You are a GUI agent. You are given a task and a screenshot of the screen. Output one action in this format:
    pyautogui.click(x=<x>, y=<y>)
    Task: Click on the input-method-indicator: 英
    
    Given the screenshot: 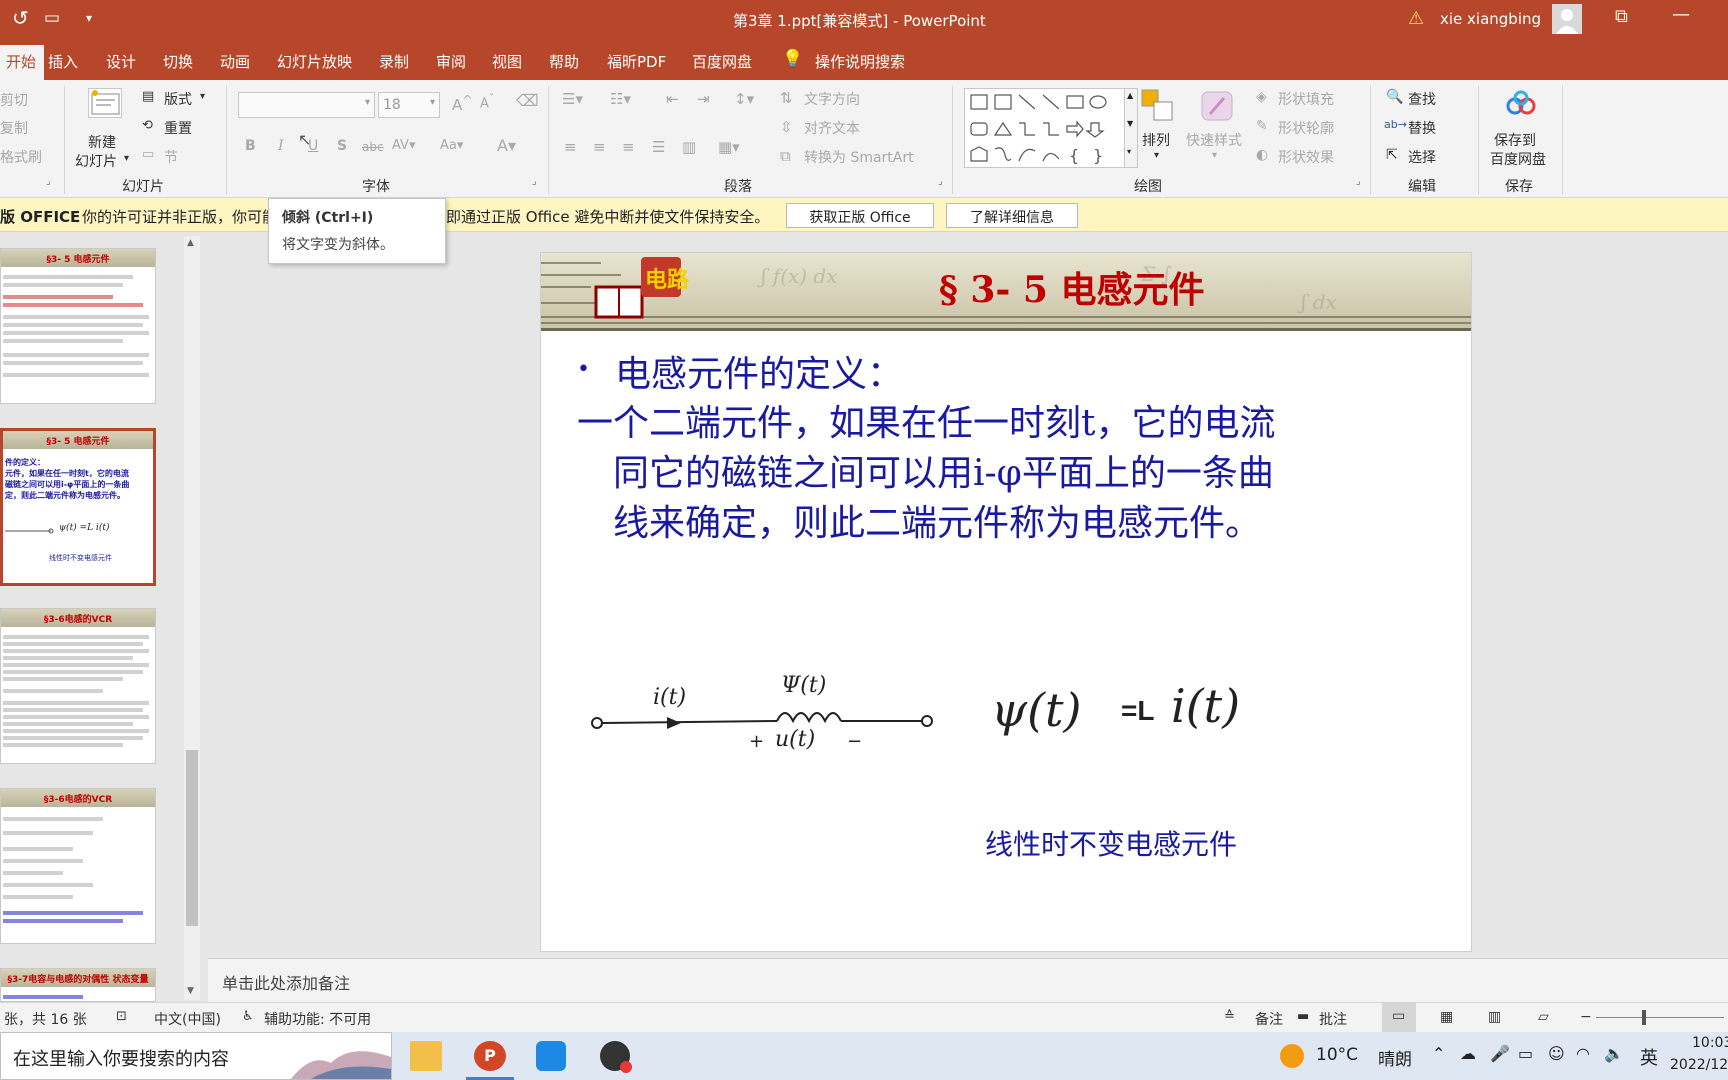 What is the action you would take?
    pyautogui.click(x=1649, y=1057)
    